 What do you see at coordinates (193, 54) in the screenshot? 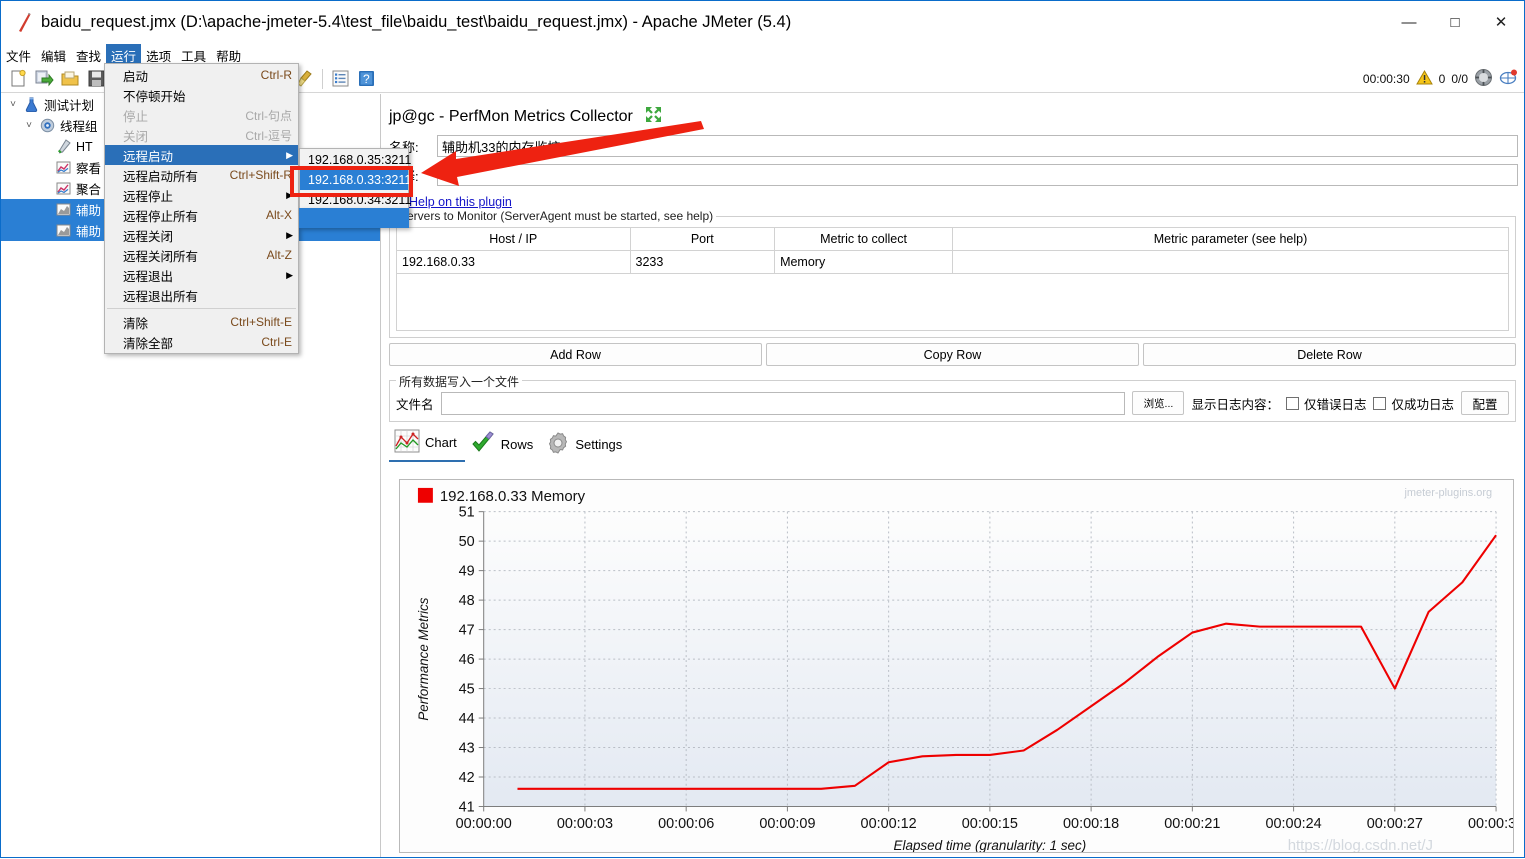
I see `menu-6: 工具` at bounding box center [193, 54].